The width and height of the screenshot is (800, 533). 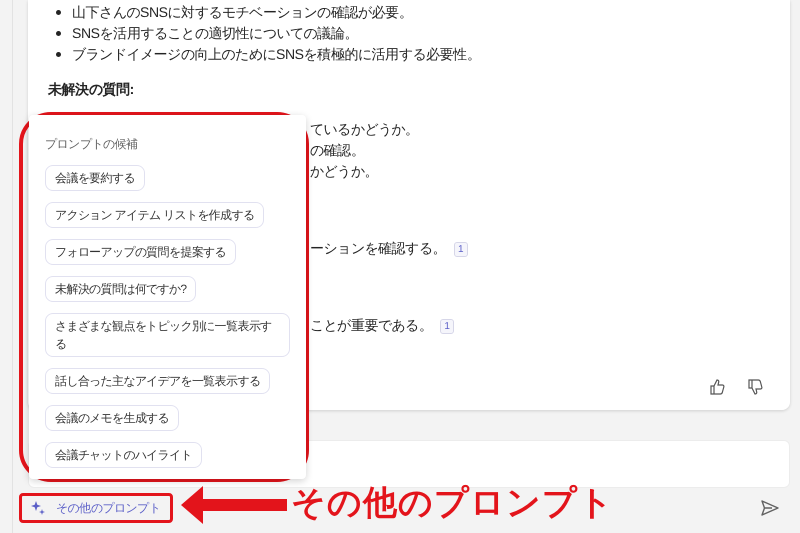 What do you see at coordinates (378, 248) in the screenshot?
I see `message-text: ーションを確認する。` at bounding box center [378, 248].